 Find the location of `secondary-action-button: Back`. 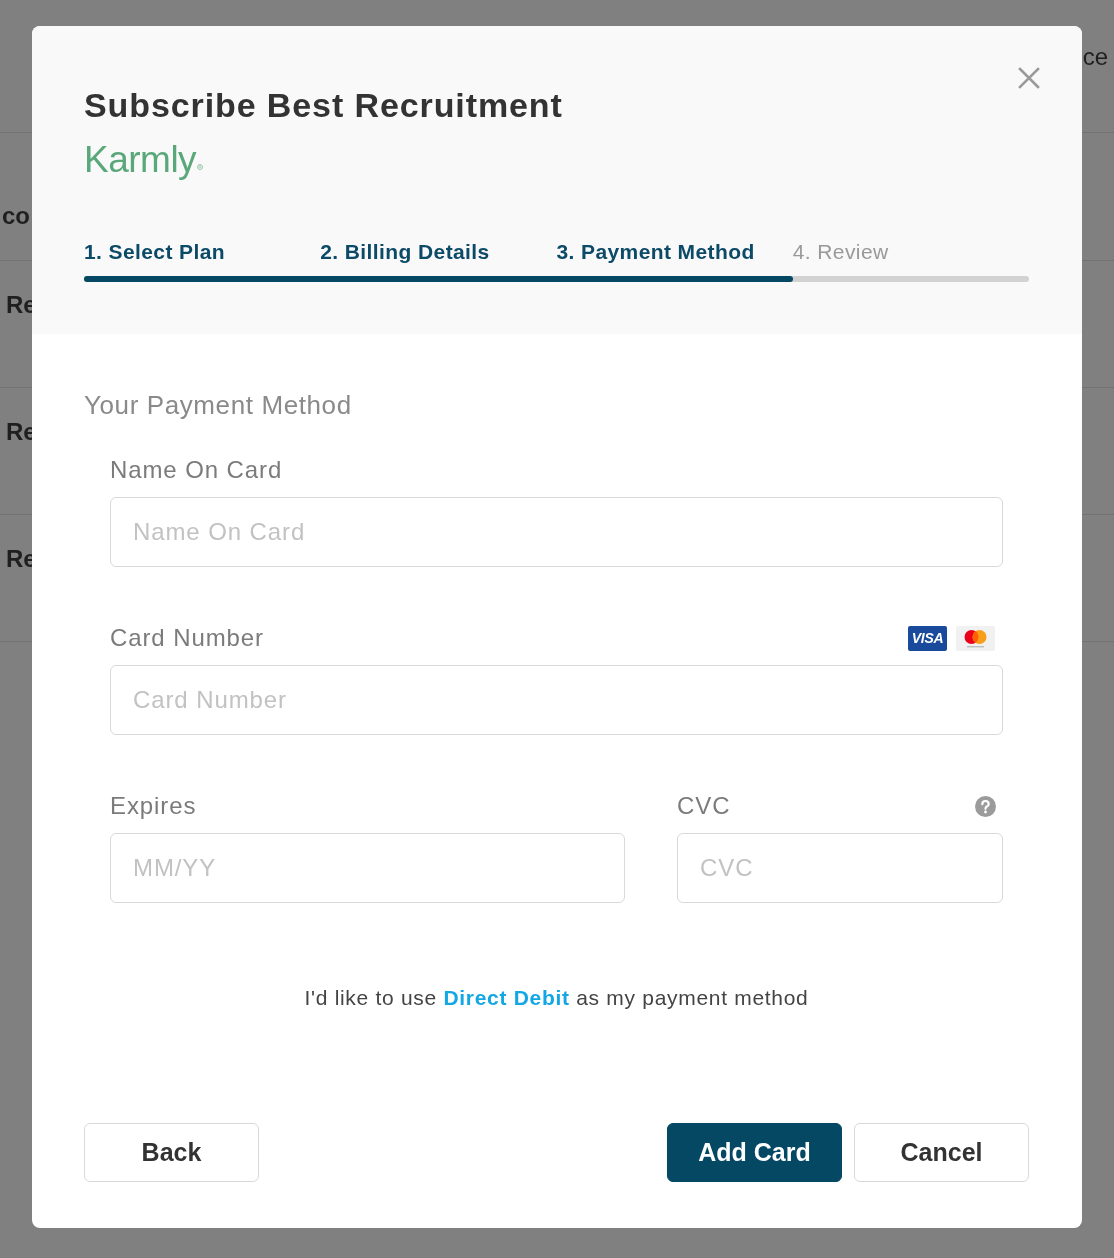

secondary-action-button: Back is located at coordinates (171, 1152).